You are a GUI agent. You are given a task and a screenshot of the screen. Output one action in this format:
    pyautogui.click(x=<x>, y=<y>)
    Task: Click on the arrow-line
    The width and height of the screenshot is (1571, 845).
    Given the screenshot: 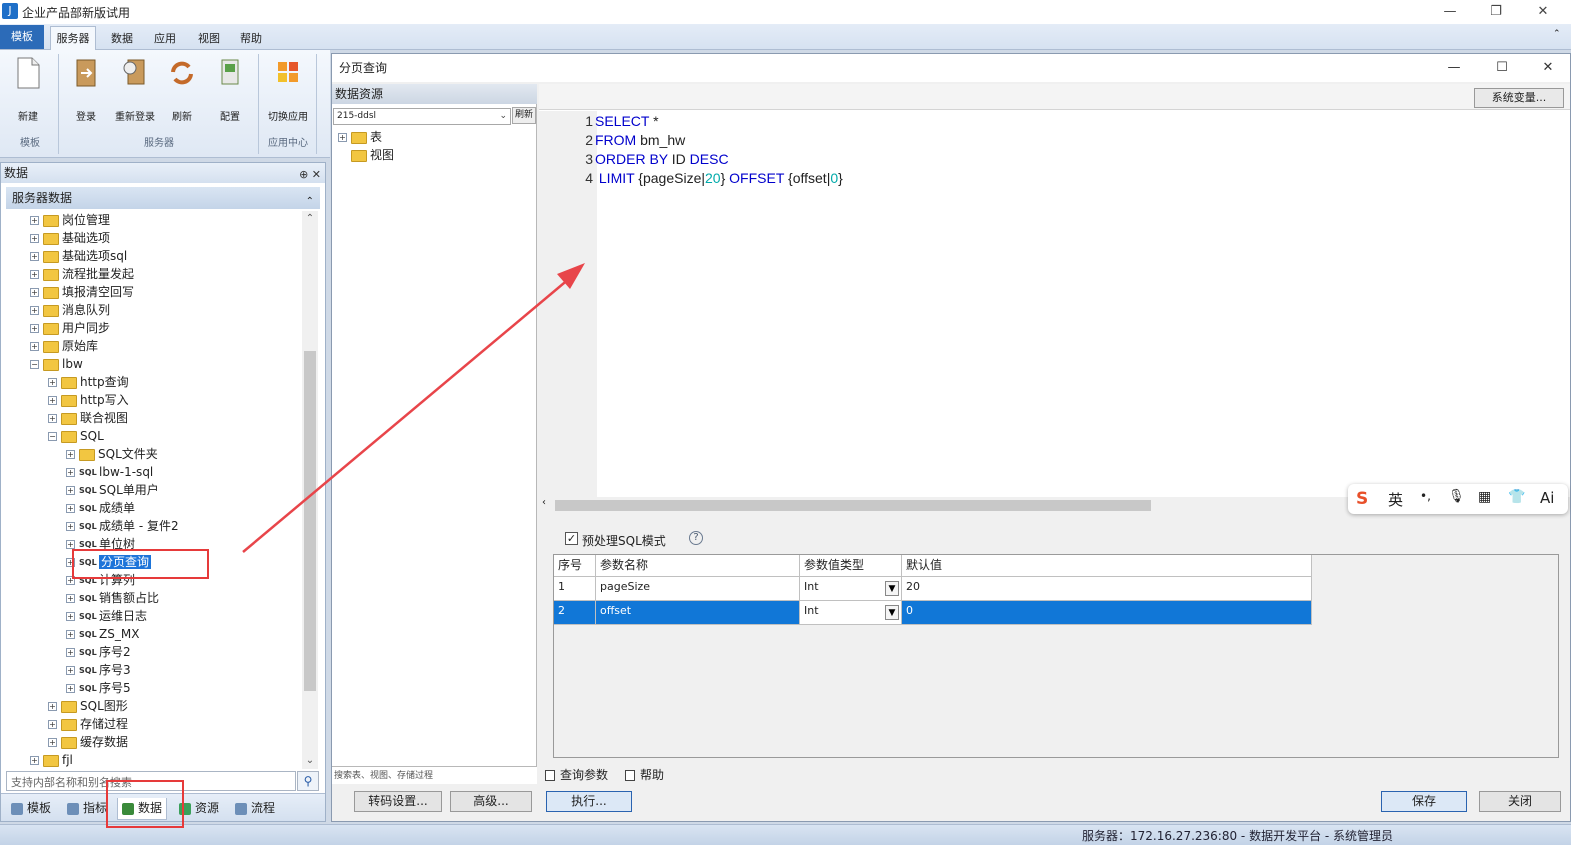 What is the action you would take?
    pyautogui.click(x=406, y=415)
    